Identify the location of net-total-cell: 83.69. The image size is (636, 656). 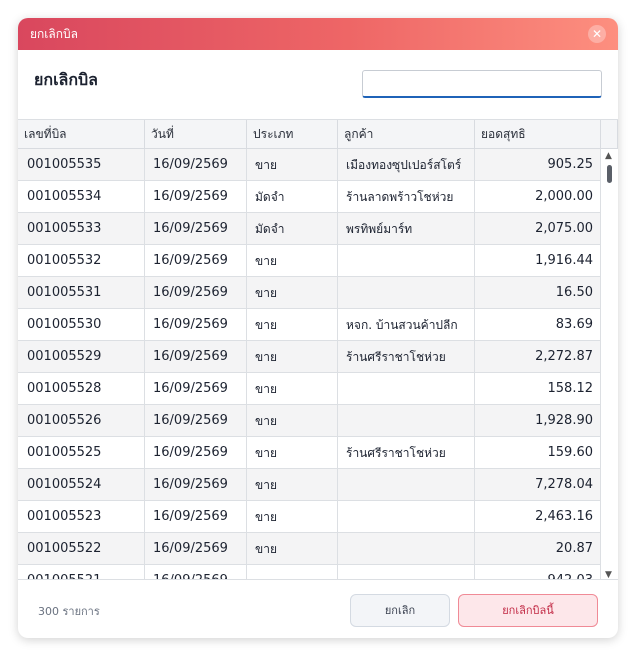
(538, 324).